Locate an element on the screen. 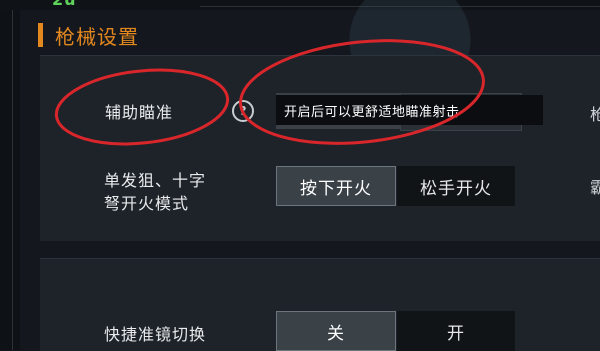 The width and height of the screenshot is (600, 351). question-circle-icon: ? is located at coordinates (243, 111).